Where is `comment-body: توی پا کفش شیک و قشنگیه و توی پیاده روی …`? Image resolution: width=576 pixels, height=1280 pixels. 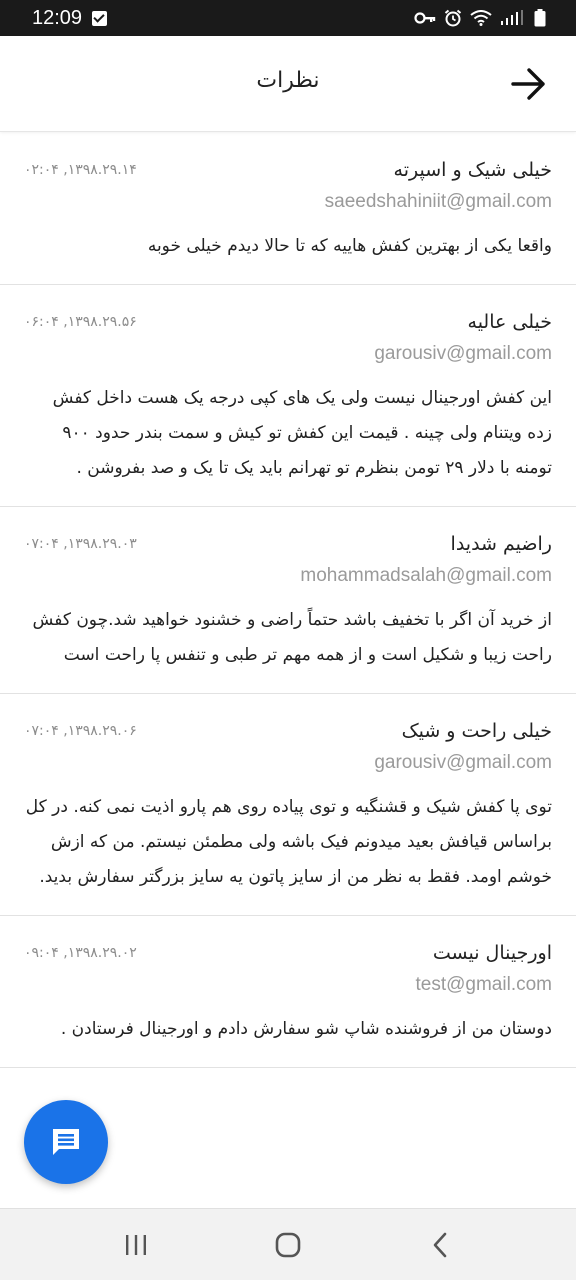
comment-body: توی پا کفش شیک و قشنگیه و توی پیاده روی … is located at coordinates (288, 842).